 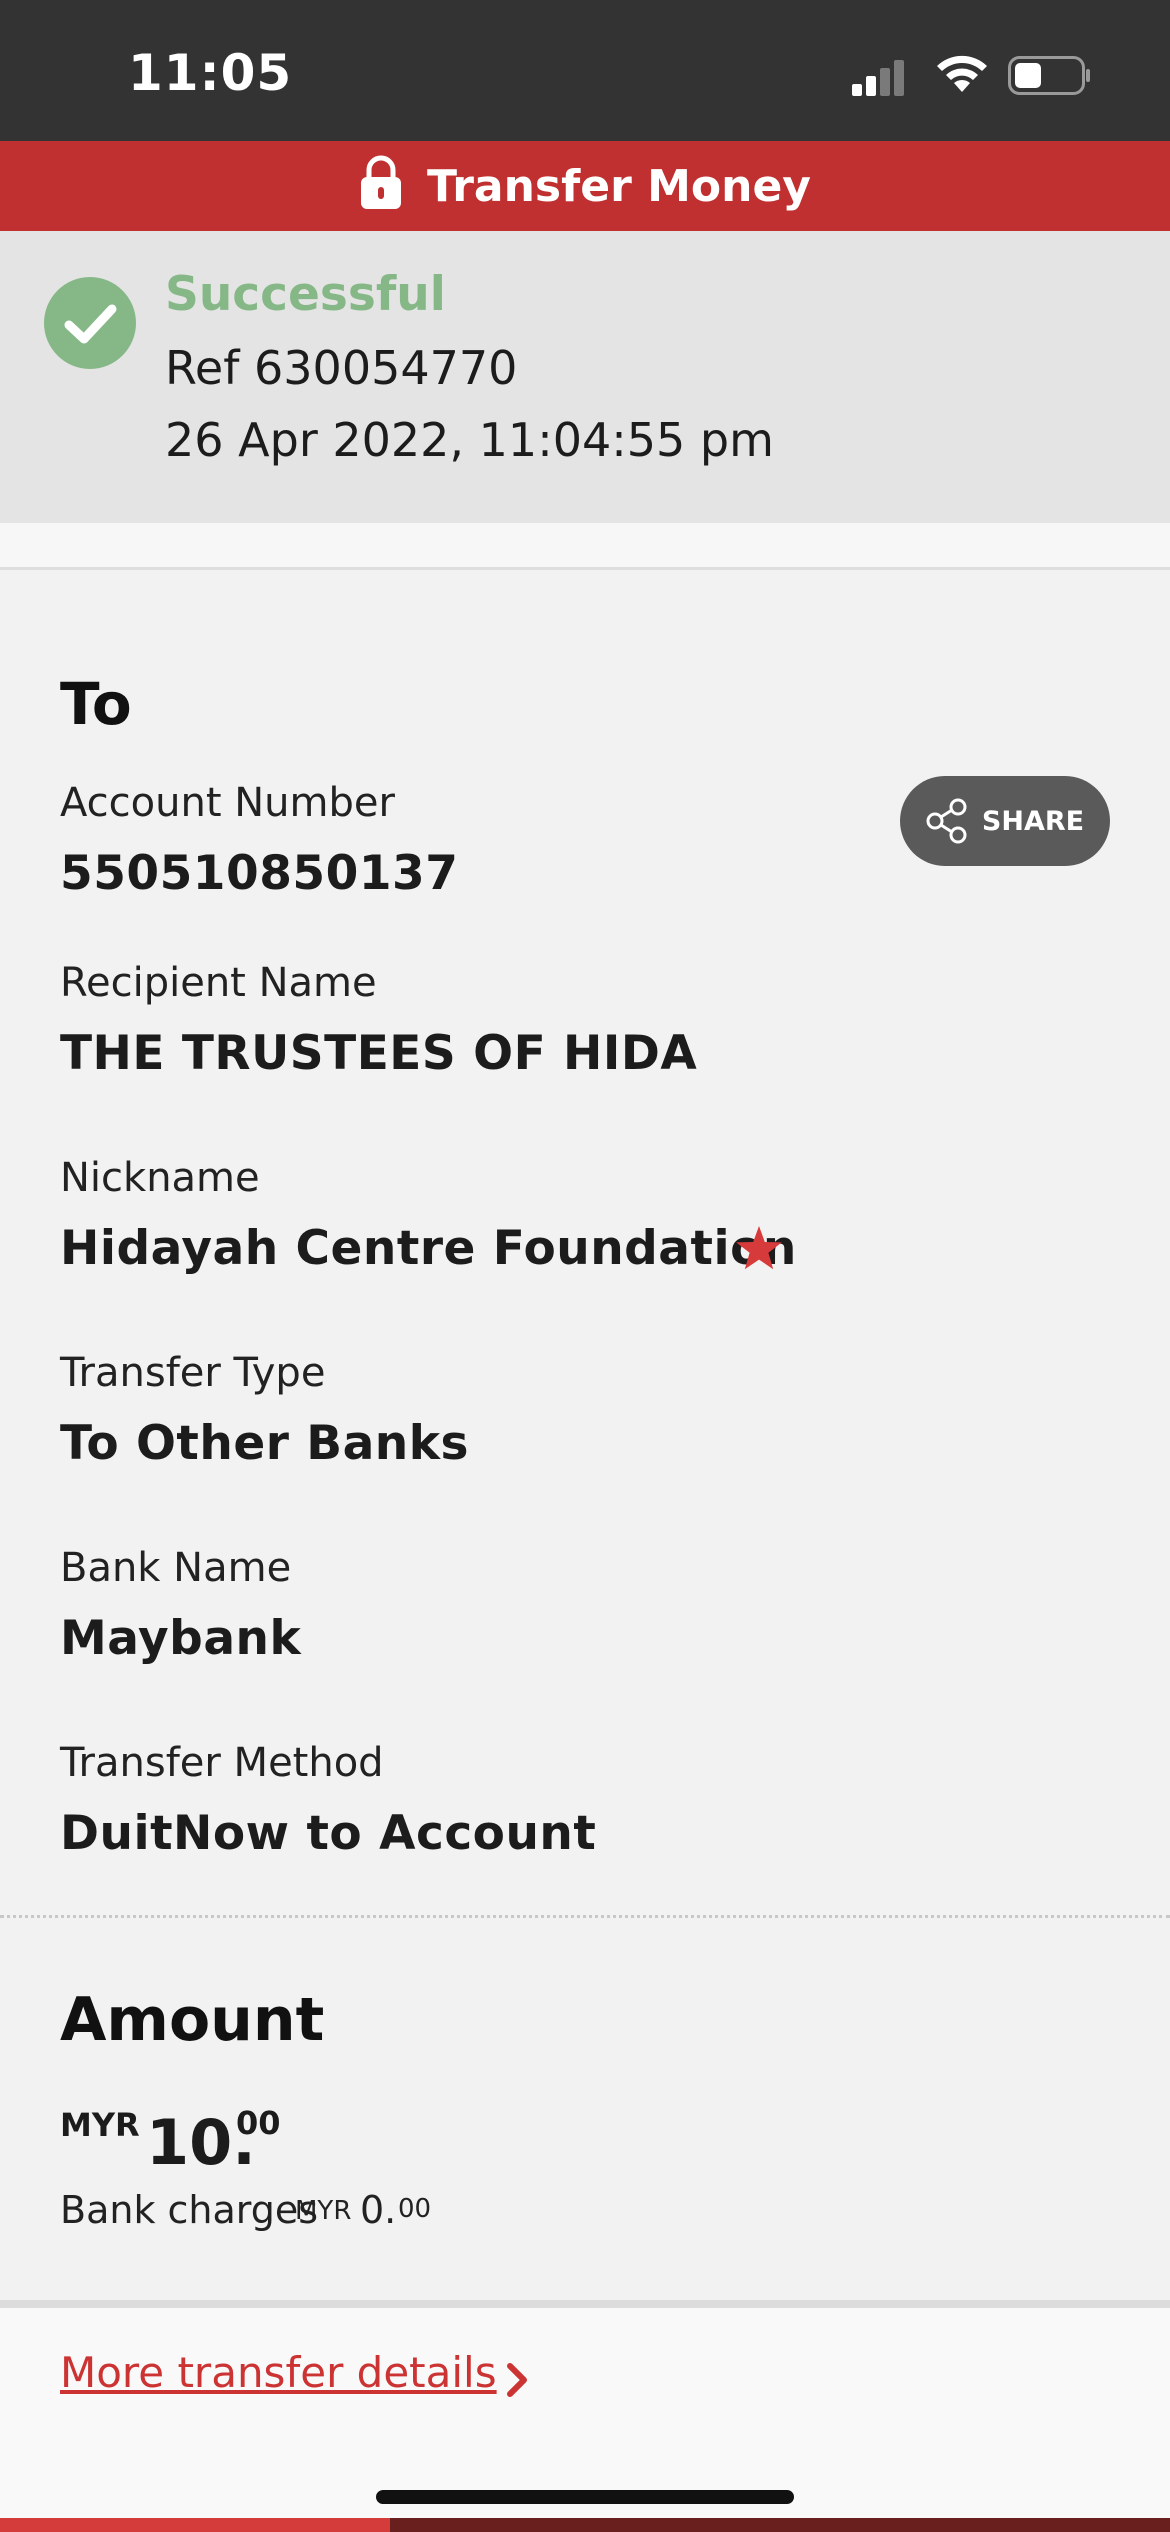 What do you see at coordinates (517, 2380) in the screenshot?
I see `chevron-right-icon` at bounding box center [517, 2380].